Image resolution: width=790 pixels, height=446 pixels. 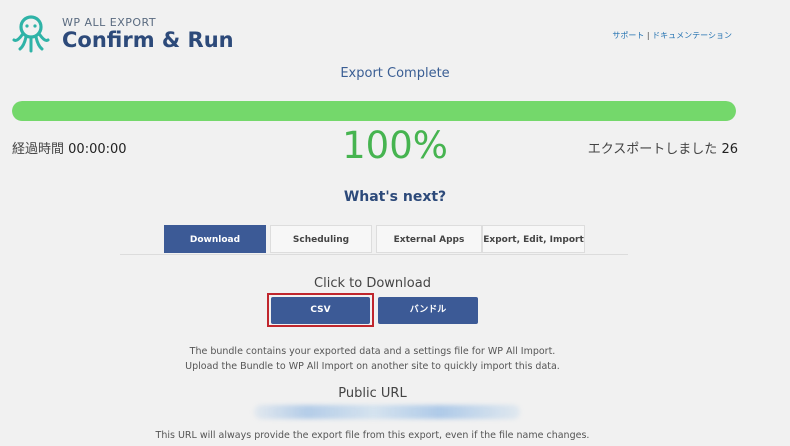 I want to click on tab-export-edit-import: Export, Edit, Import, so click(x=533, y=239).